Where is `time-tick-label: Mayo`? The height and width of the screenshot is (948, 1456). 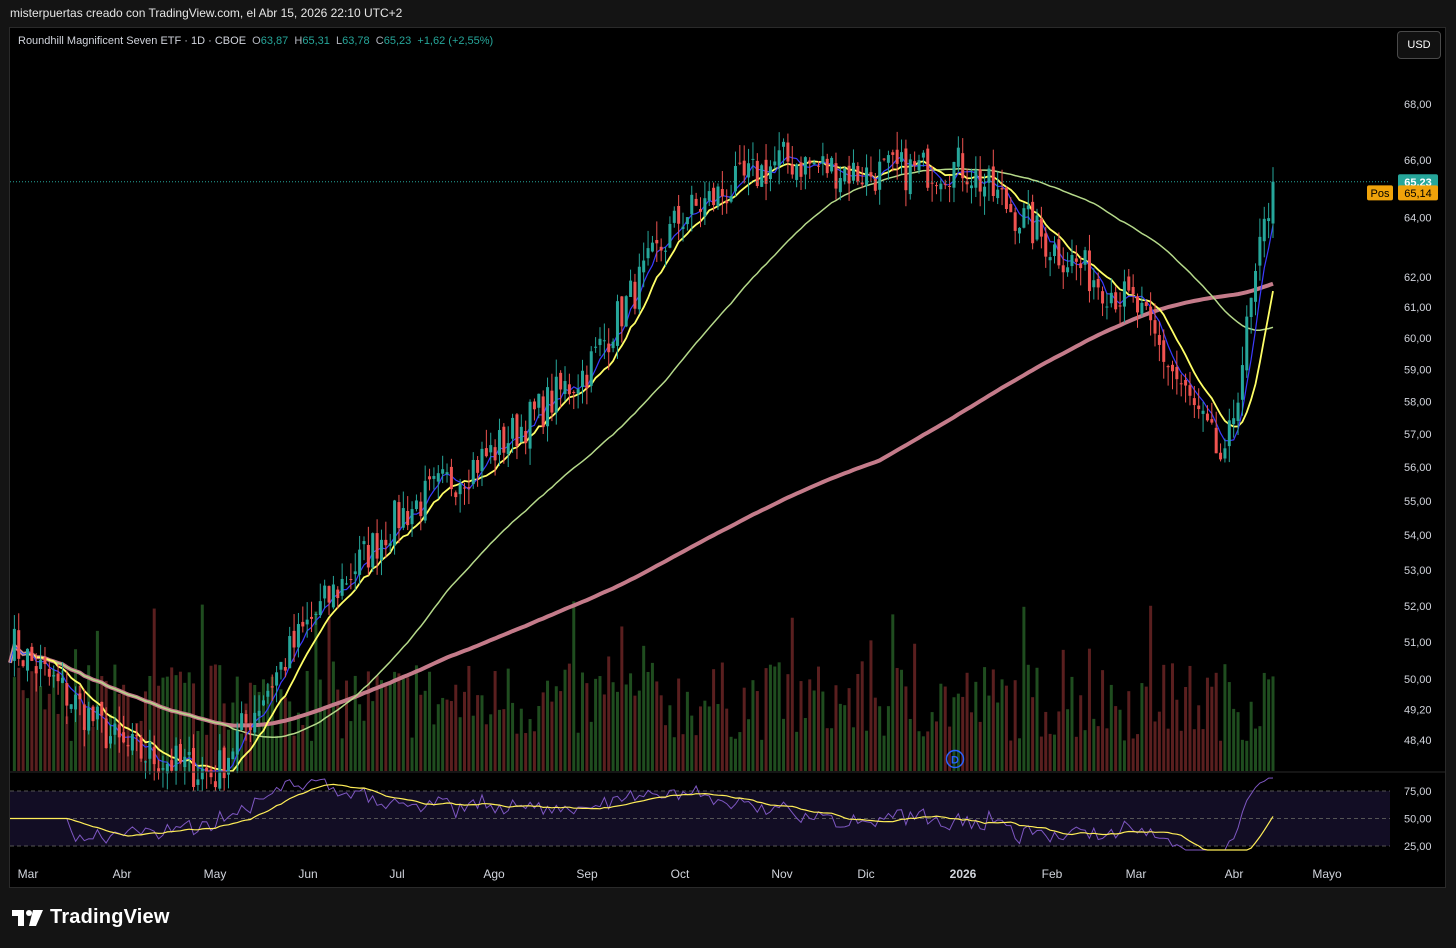 time-tick-label: Mayo is located at coordinates (1327, 874).